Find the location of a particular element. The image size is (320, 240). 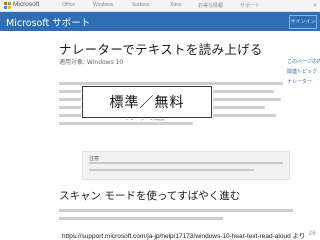

microsoft-brand-name: Microsoft is located at coordinates (26, 4).